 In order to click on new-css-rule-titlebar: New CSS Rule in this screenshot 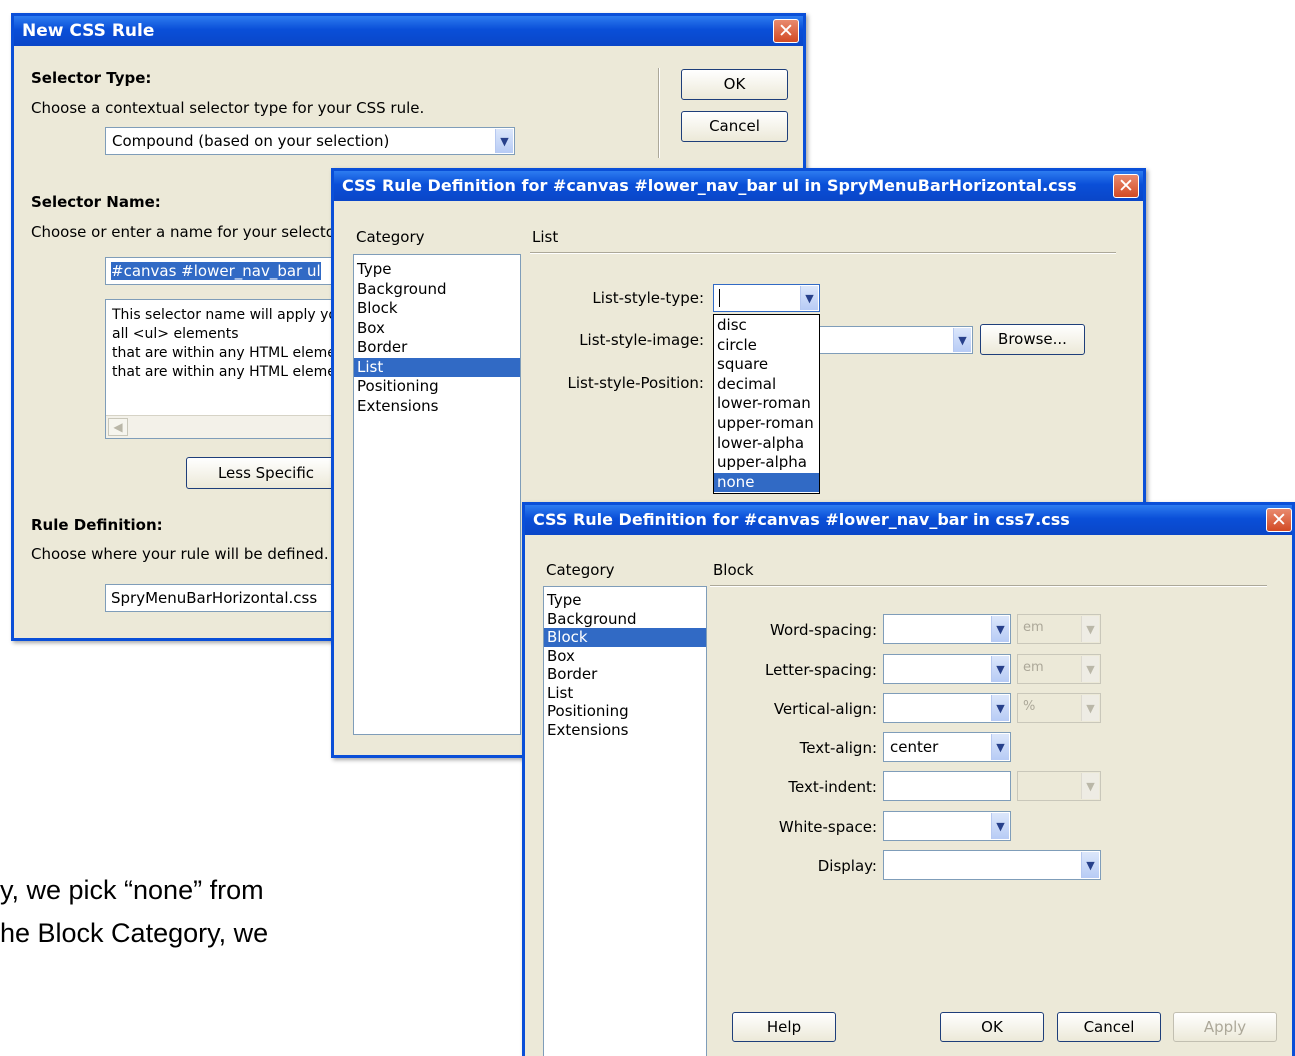, I will do `click(408, 31)`.